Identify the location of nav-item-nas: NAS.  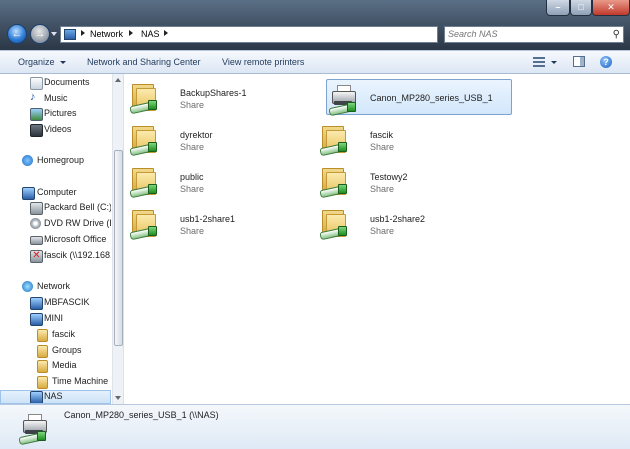
(55, 397).